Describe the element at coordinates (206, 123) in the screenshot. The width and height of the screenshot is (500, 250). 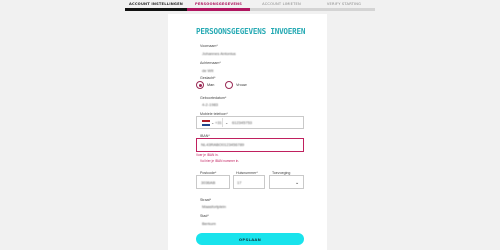
I see `netherlands-flag-icon` at that location.